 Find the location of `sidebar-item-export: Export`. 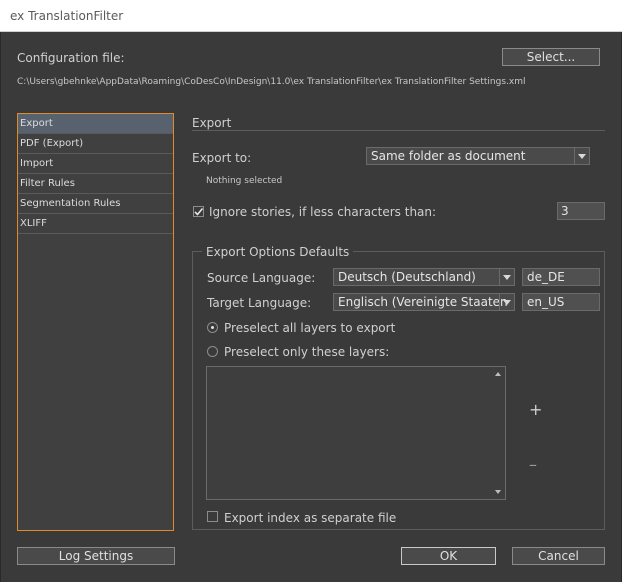

sidebar-item-export: Export is located at coordinates (95, 124).